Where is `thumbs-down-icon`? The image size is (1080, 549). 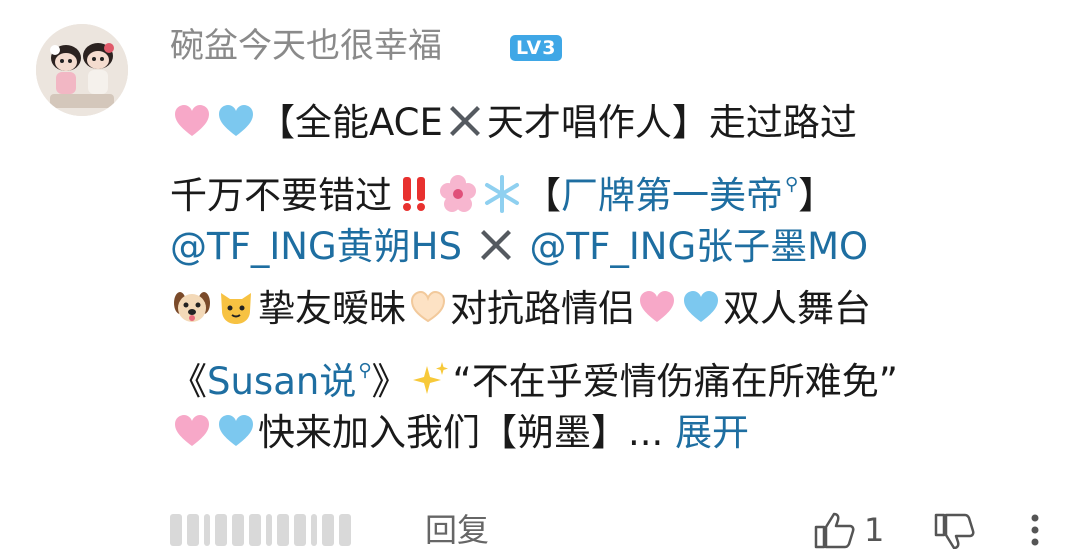
thumbs-down-icon is located at coordinates (954, 531).